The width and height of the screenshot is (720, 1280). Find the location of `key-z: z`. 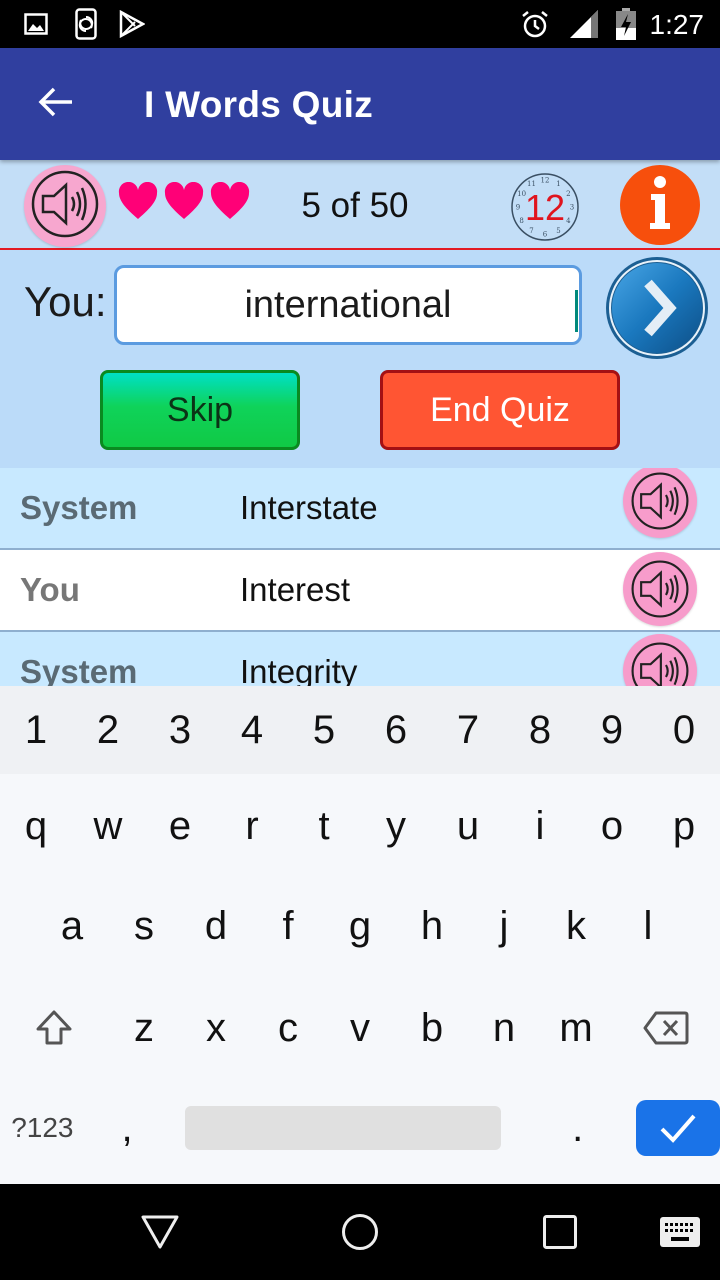

key-z: z is located at coordinates (144, 1028).